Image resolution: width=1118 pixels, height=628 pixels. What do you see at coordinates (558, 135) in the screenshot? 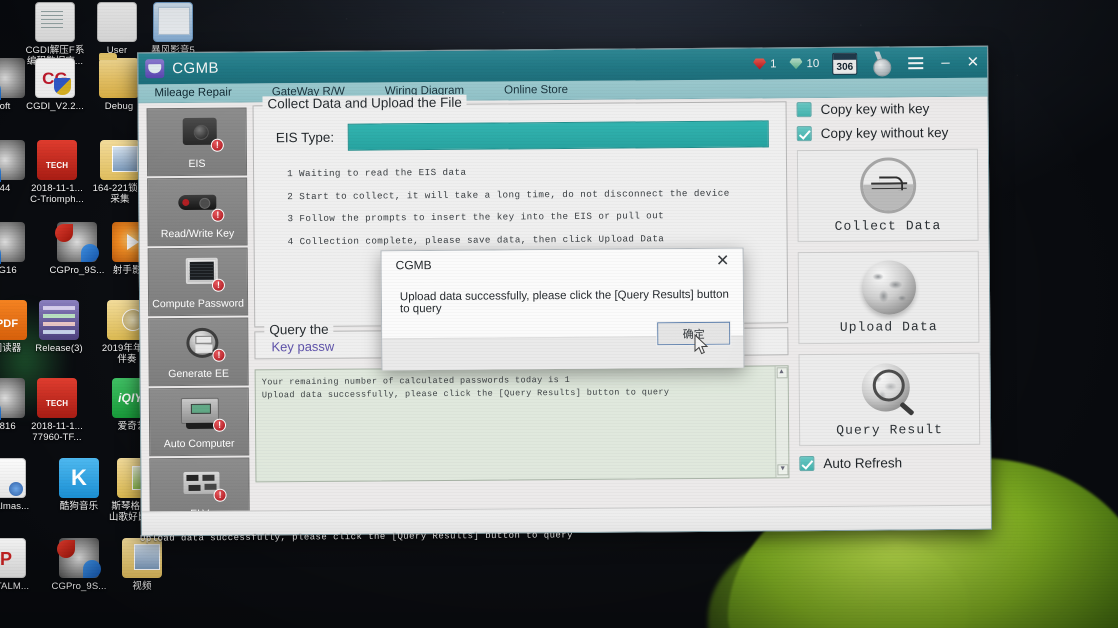
I see `eis-type-input` at bounding box center [558, 135].